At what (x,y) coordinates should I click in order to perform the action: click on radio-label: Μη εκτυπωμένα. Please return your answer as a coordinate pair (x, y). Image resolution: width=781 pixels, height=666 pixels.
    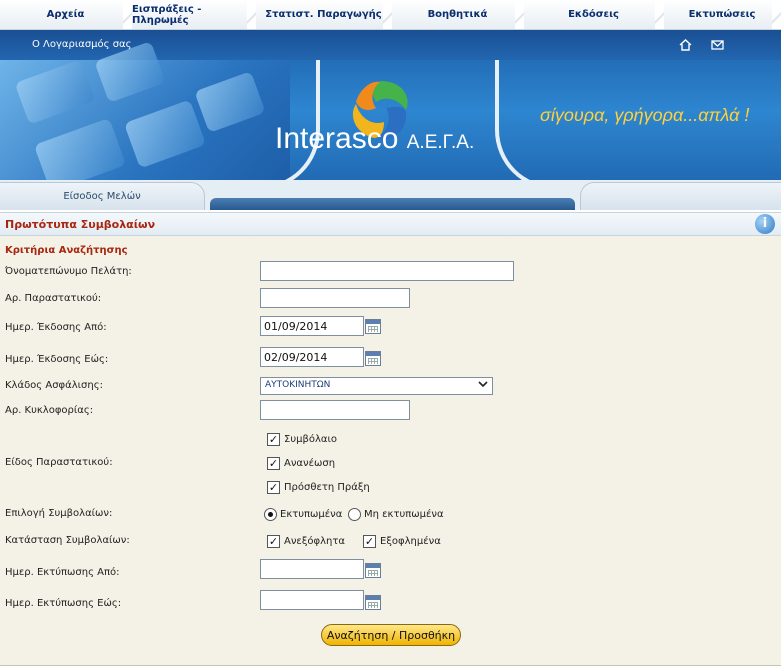
    Looking at the image, I should click on (404, 514).